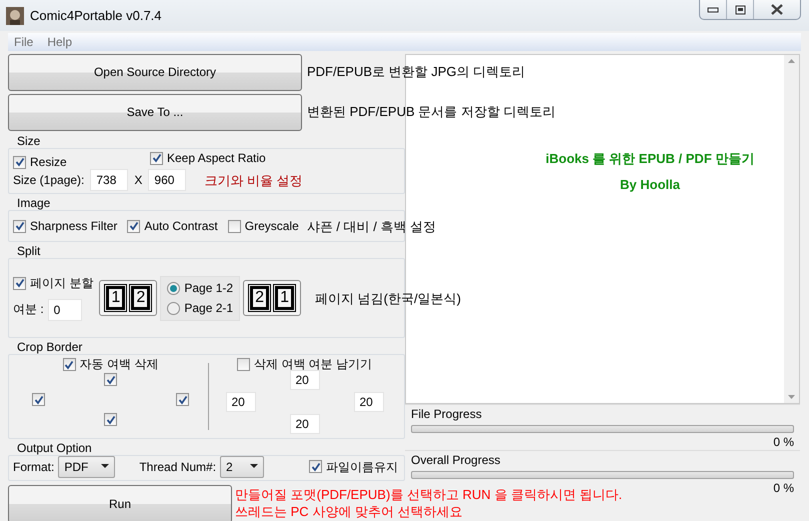 The height and width of the screenshot is (521, 809). I want to click on group-title: Size, so click(28, 141).